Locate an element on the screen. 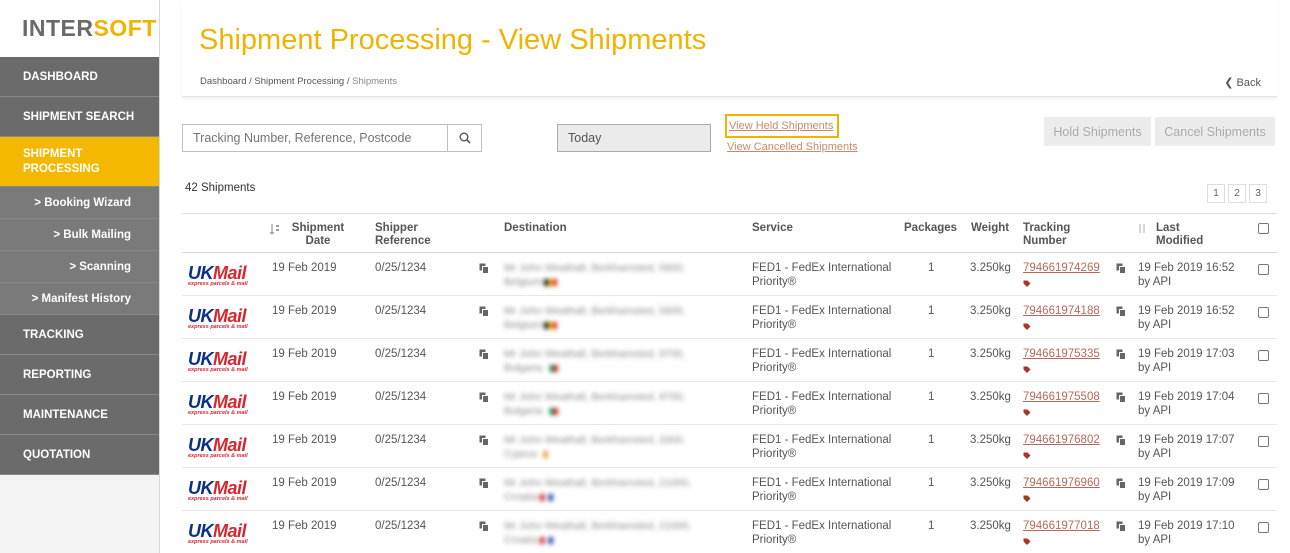 The width and height of the screenshot is (1290, 553). sidebar-item-reporting: REPORTING is located at coordinates (79, 375).